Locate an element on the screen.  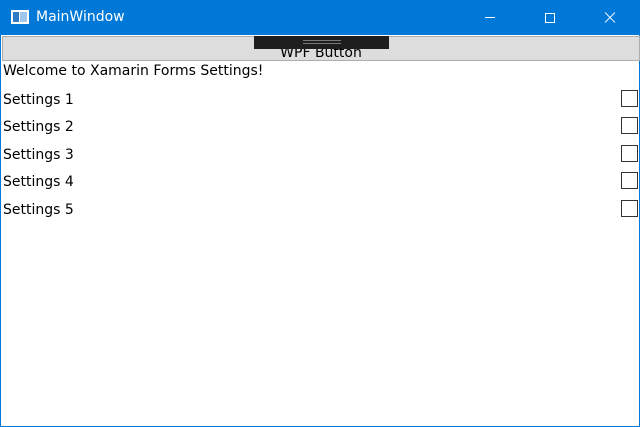
setting-3-checkbox is located at coordinates (629, 153).